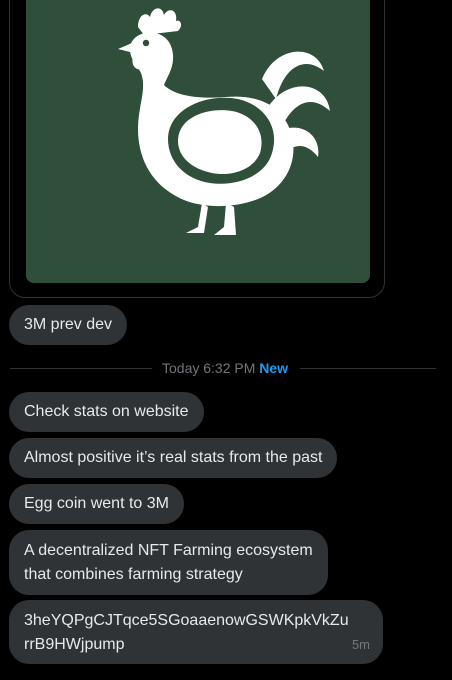 The width and height of the screenshot is (452, 680). Describe the element at coordinates (133, 574) in the screenshot. I see `message-text-line: that combines farming strategy` at that location.